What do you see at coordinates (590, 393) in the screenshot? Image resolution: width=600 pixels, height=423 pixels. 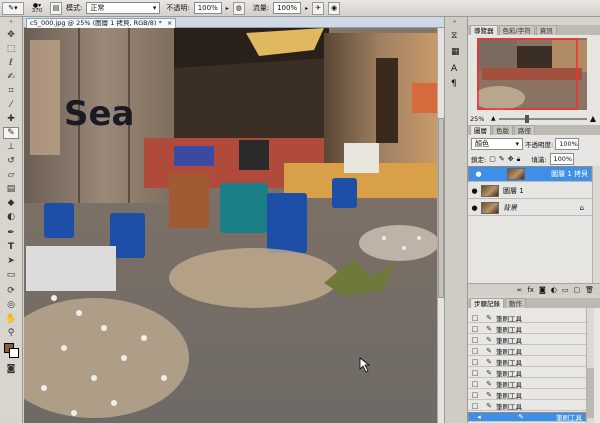 I see `history-scrollbar-thumb` at bounding box center [590, 393].